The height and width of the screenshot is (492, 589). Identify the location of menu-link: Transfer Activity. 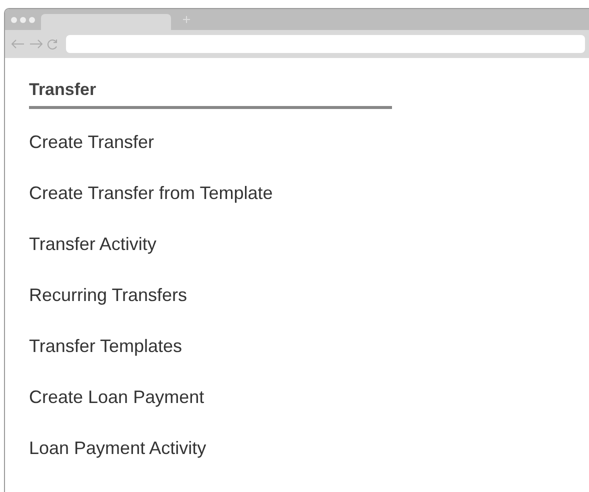
(92, 244).